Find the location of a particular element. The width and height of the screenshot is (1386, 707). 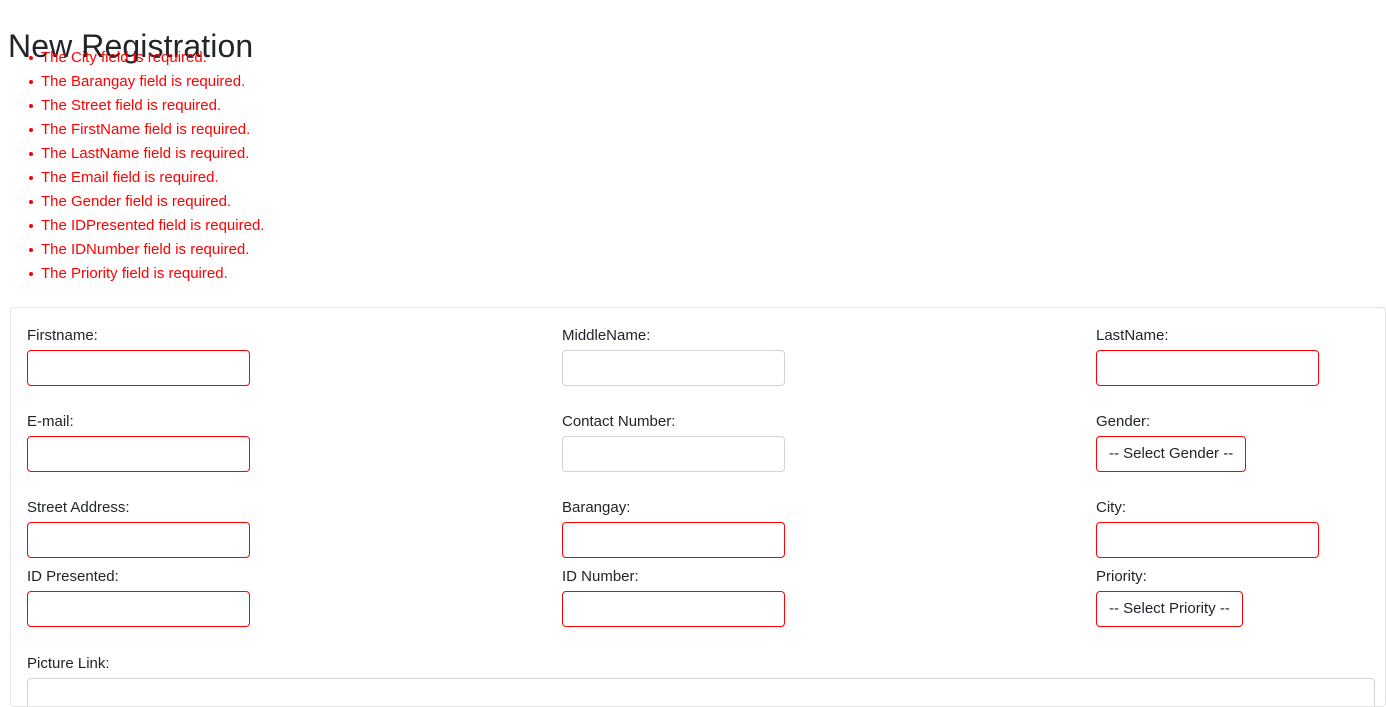

validation-error-item: The City field is required. is located at coordinates (485, 58).